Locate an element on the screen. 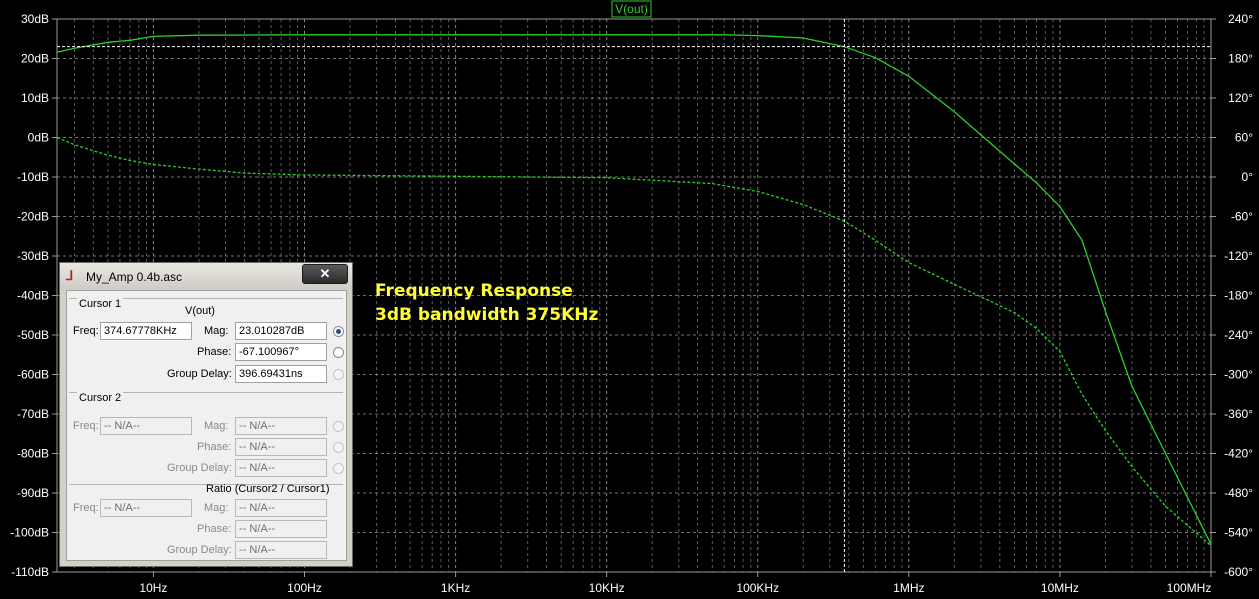 The height and width of the screenshot is (599, 1259). cursor1-phase-field: -67.100967° is located at coordinates (281, 352).